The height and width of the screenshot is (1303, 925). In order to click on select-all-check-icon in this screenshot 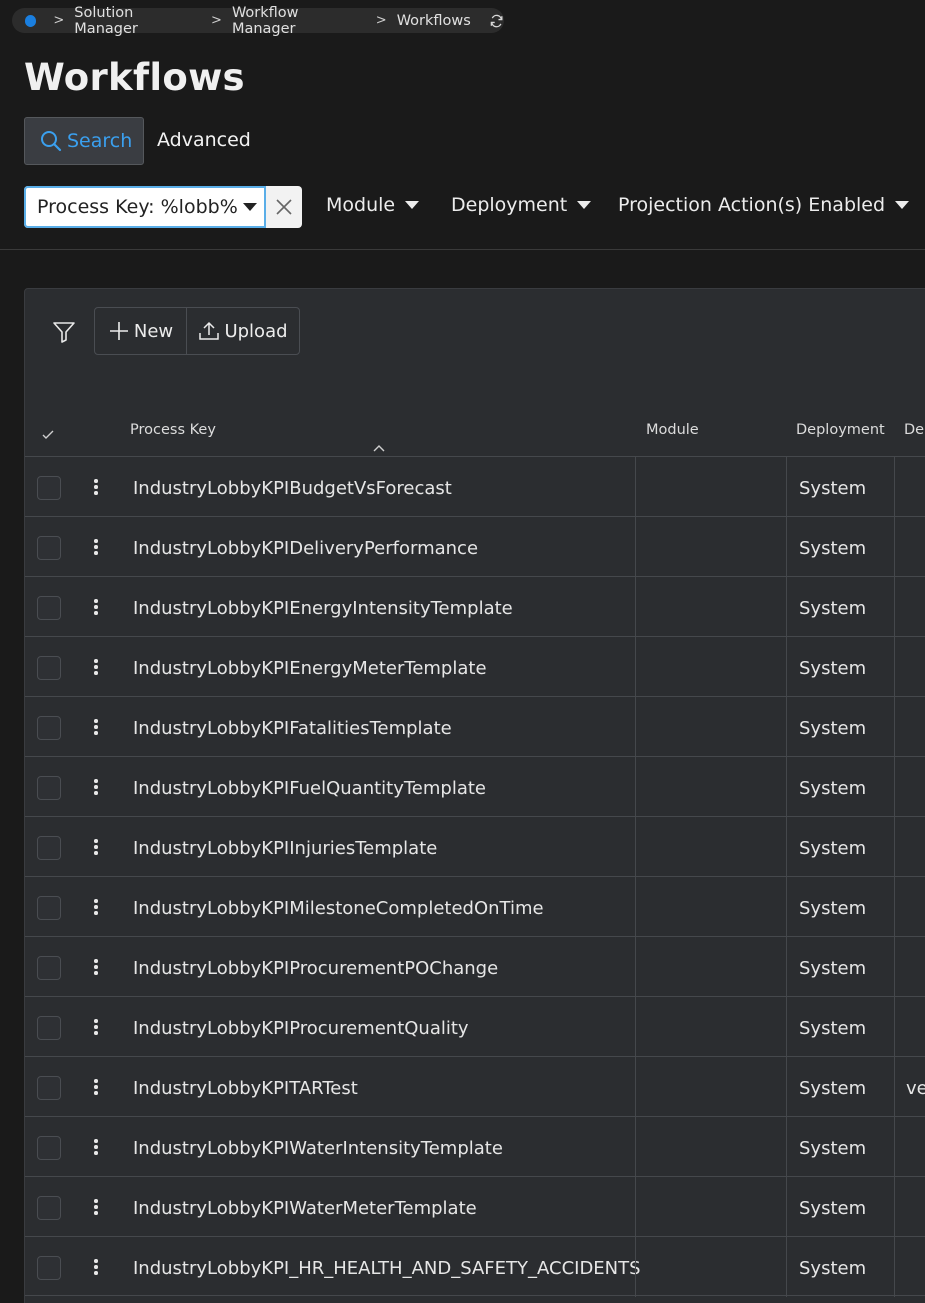, I will do `click(48, 435)`.